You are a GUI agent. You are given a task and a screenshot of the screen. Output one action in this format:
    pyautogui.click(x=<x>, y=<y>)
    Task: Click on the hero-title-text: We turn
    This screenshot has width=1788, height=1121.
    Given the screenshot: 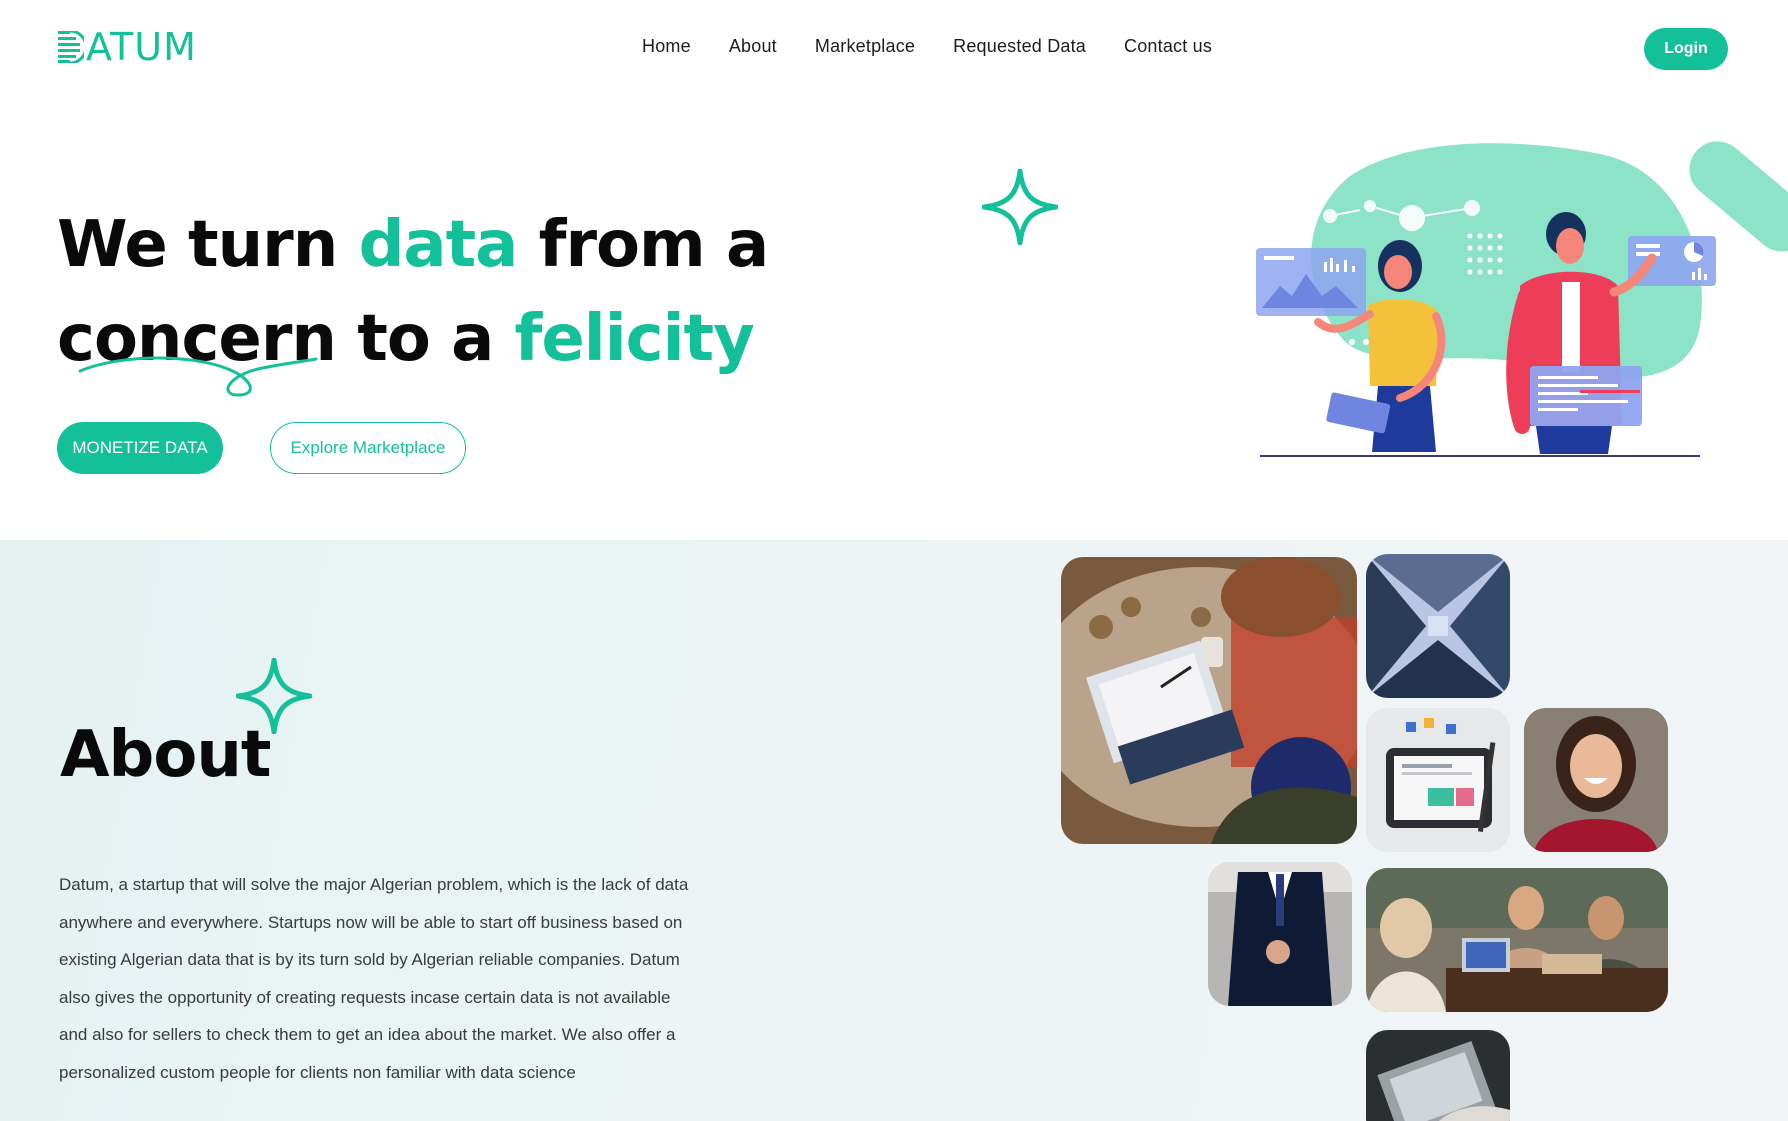 What is the action you would take?
    pyautogui.click(x=208, y=245)
    